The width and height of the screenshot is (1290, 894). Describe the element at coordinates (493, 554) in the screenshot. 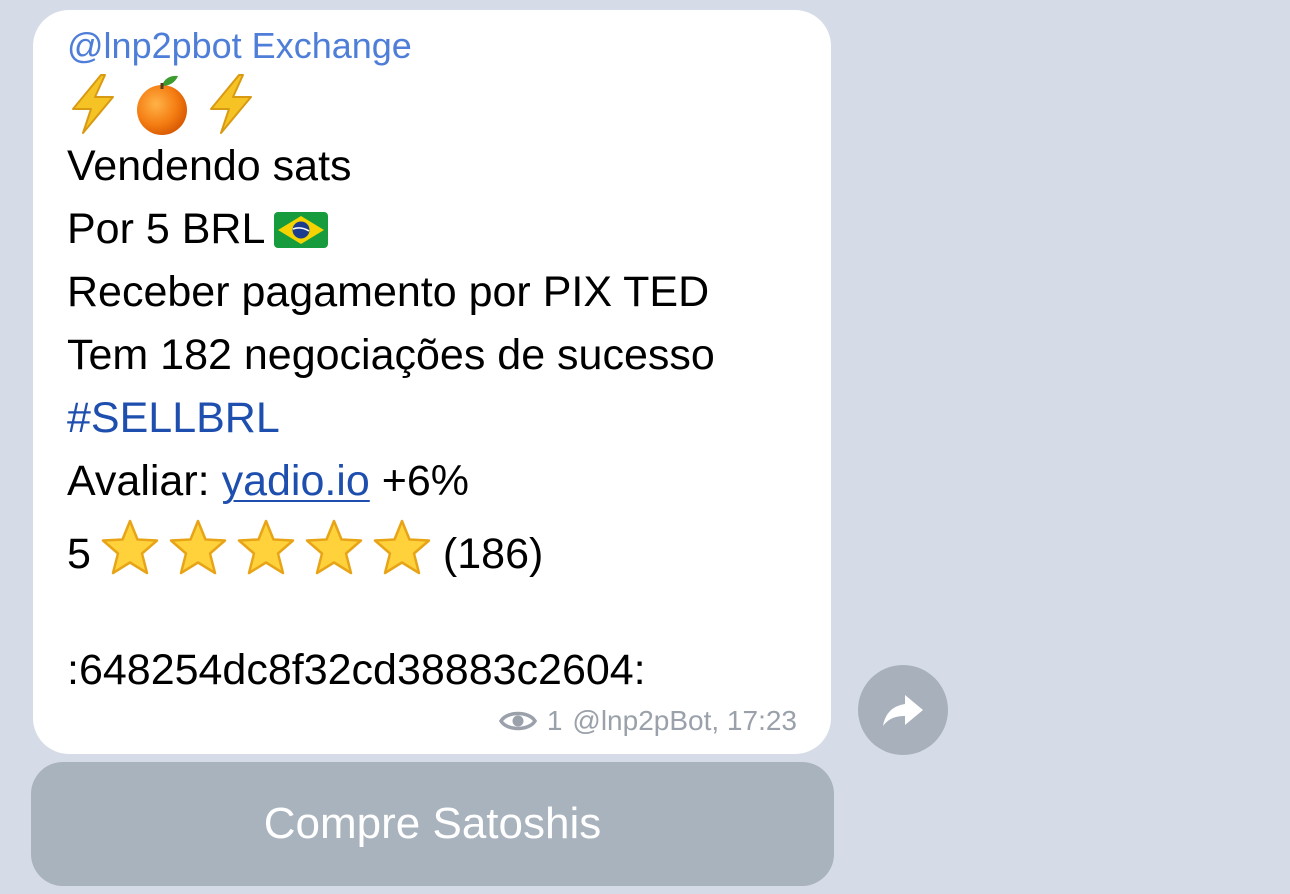

I see `rating-count: (186)` at that location.